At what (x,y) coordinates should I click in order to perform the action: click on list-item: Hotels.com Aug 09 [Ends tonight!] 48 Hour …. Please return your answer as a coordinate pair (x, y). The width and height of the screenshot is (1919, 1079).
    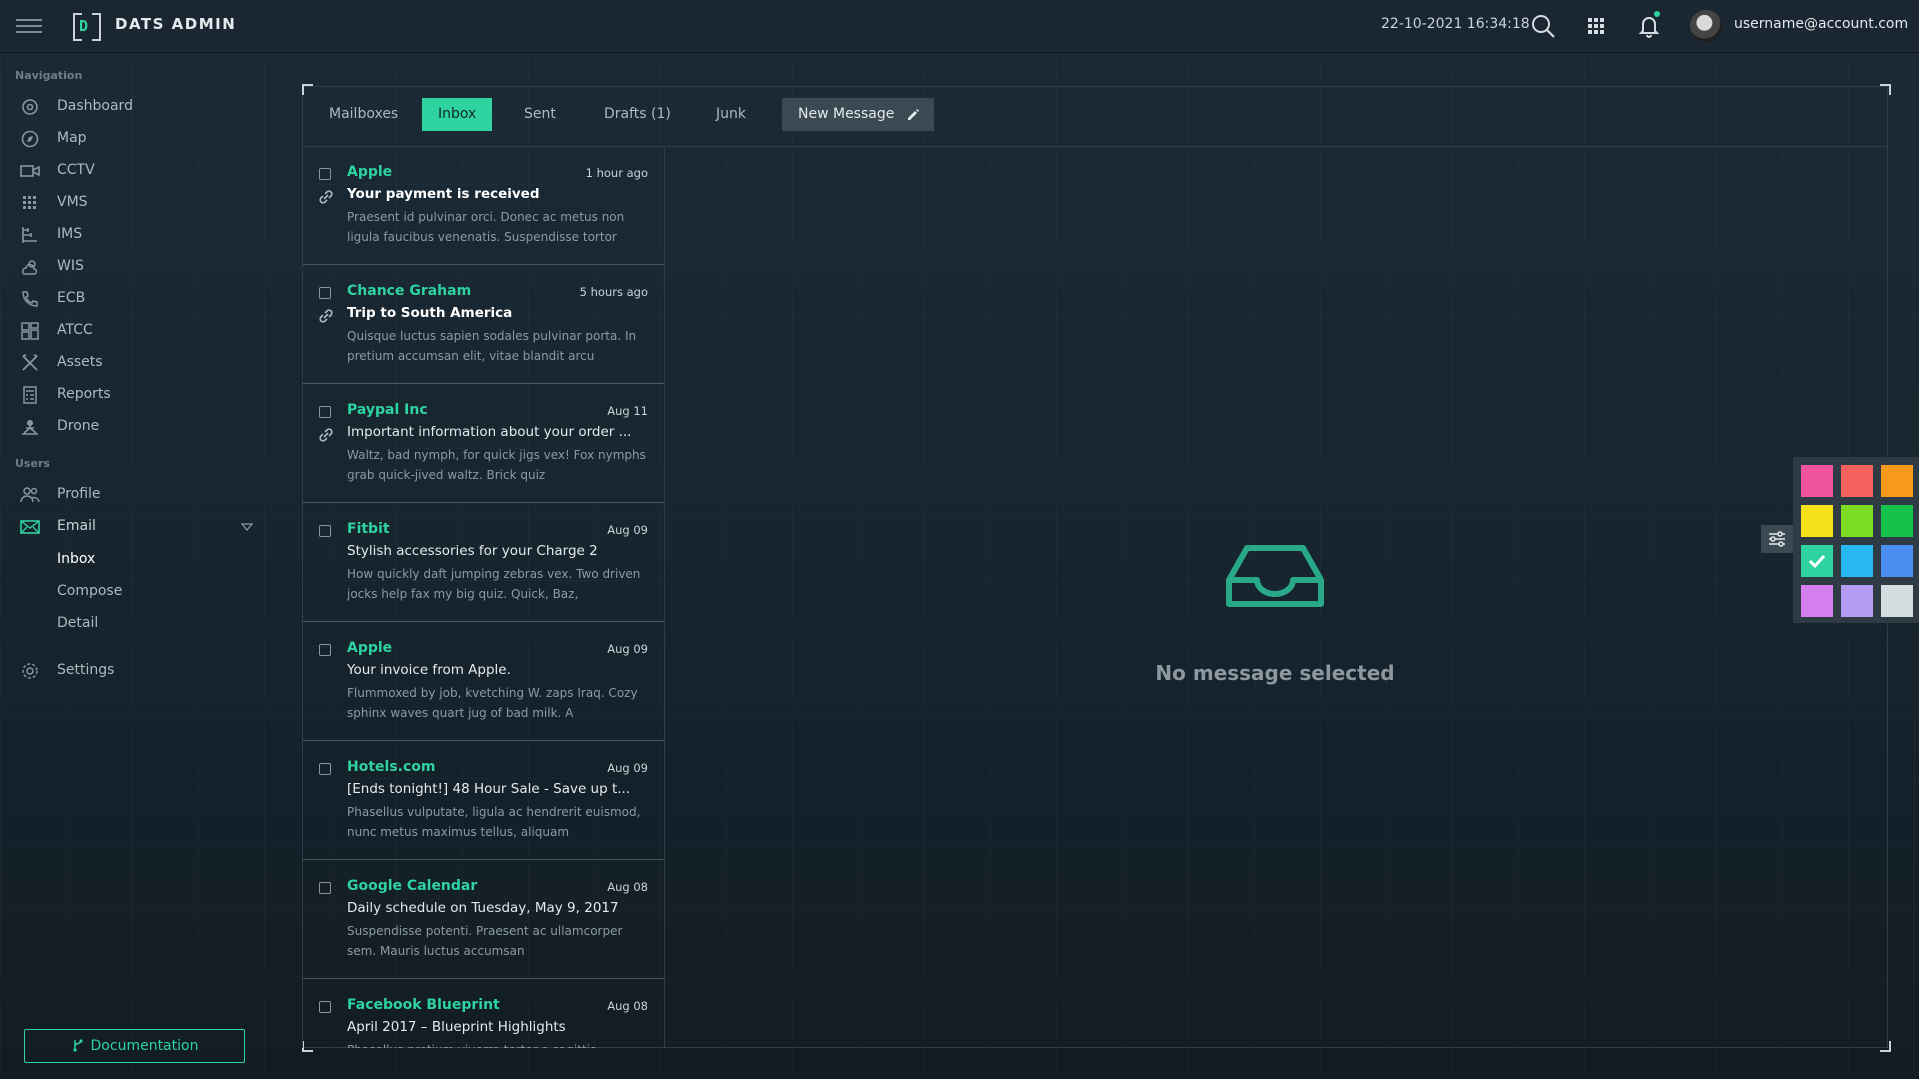
    Looking at the image, I should click on (483, 801).